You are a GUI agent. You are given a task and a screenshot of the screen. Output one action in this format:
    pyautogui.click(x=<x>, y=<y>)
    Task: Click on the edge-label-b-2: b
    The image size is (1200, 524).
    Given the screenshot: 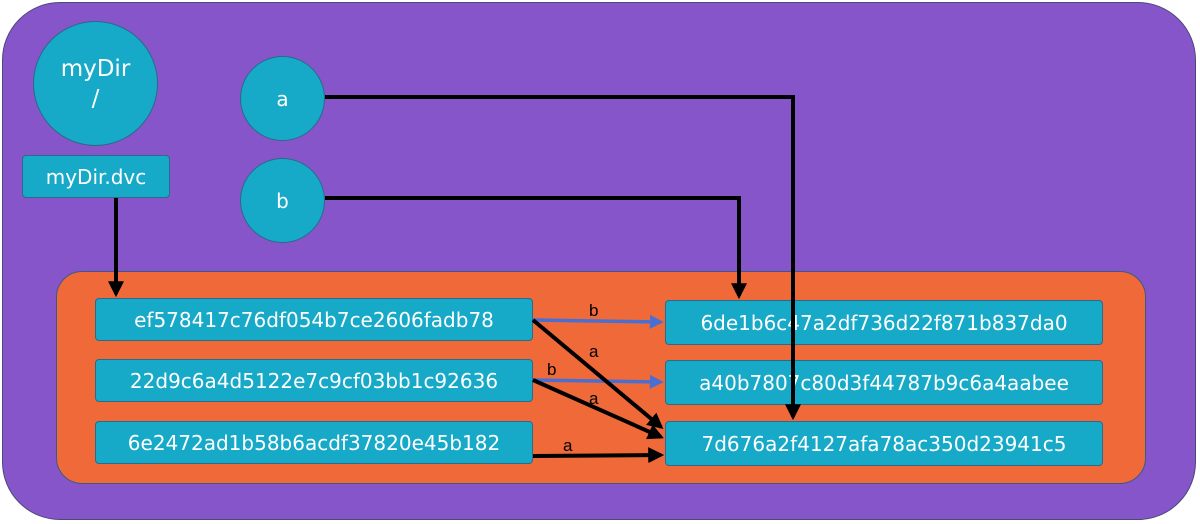 What is the action you would take?
    pyautogui.click(x=551, y=369)
    